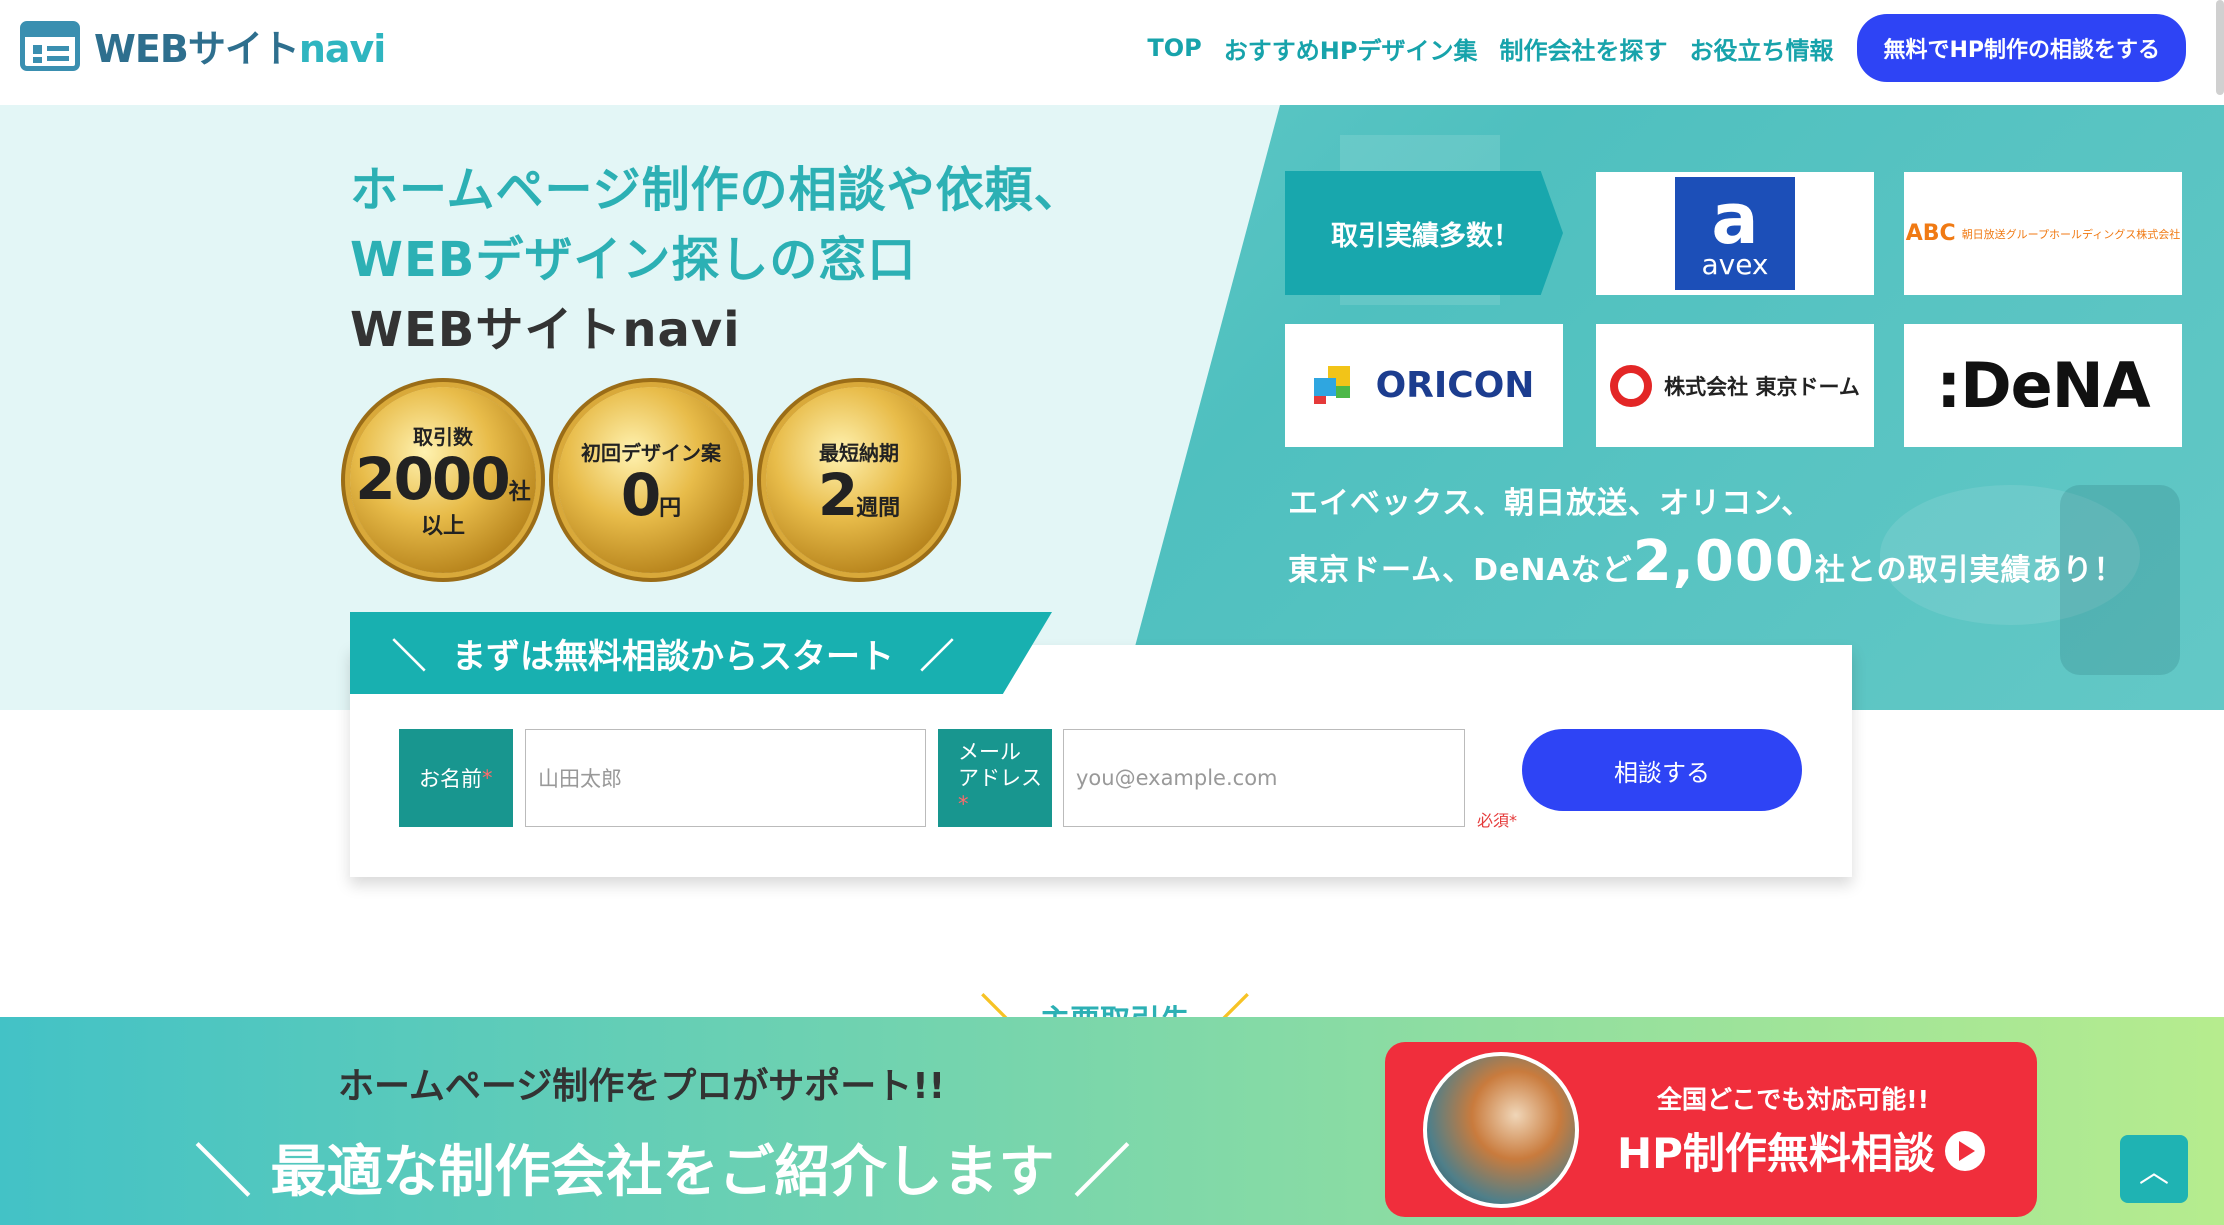 This screenshot has height=1225, width=2224. What do you see at coordinates (1264, 778) in the screenshot?
I see `email-input: you@example.com` at bounding box center [1264, 778].